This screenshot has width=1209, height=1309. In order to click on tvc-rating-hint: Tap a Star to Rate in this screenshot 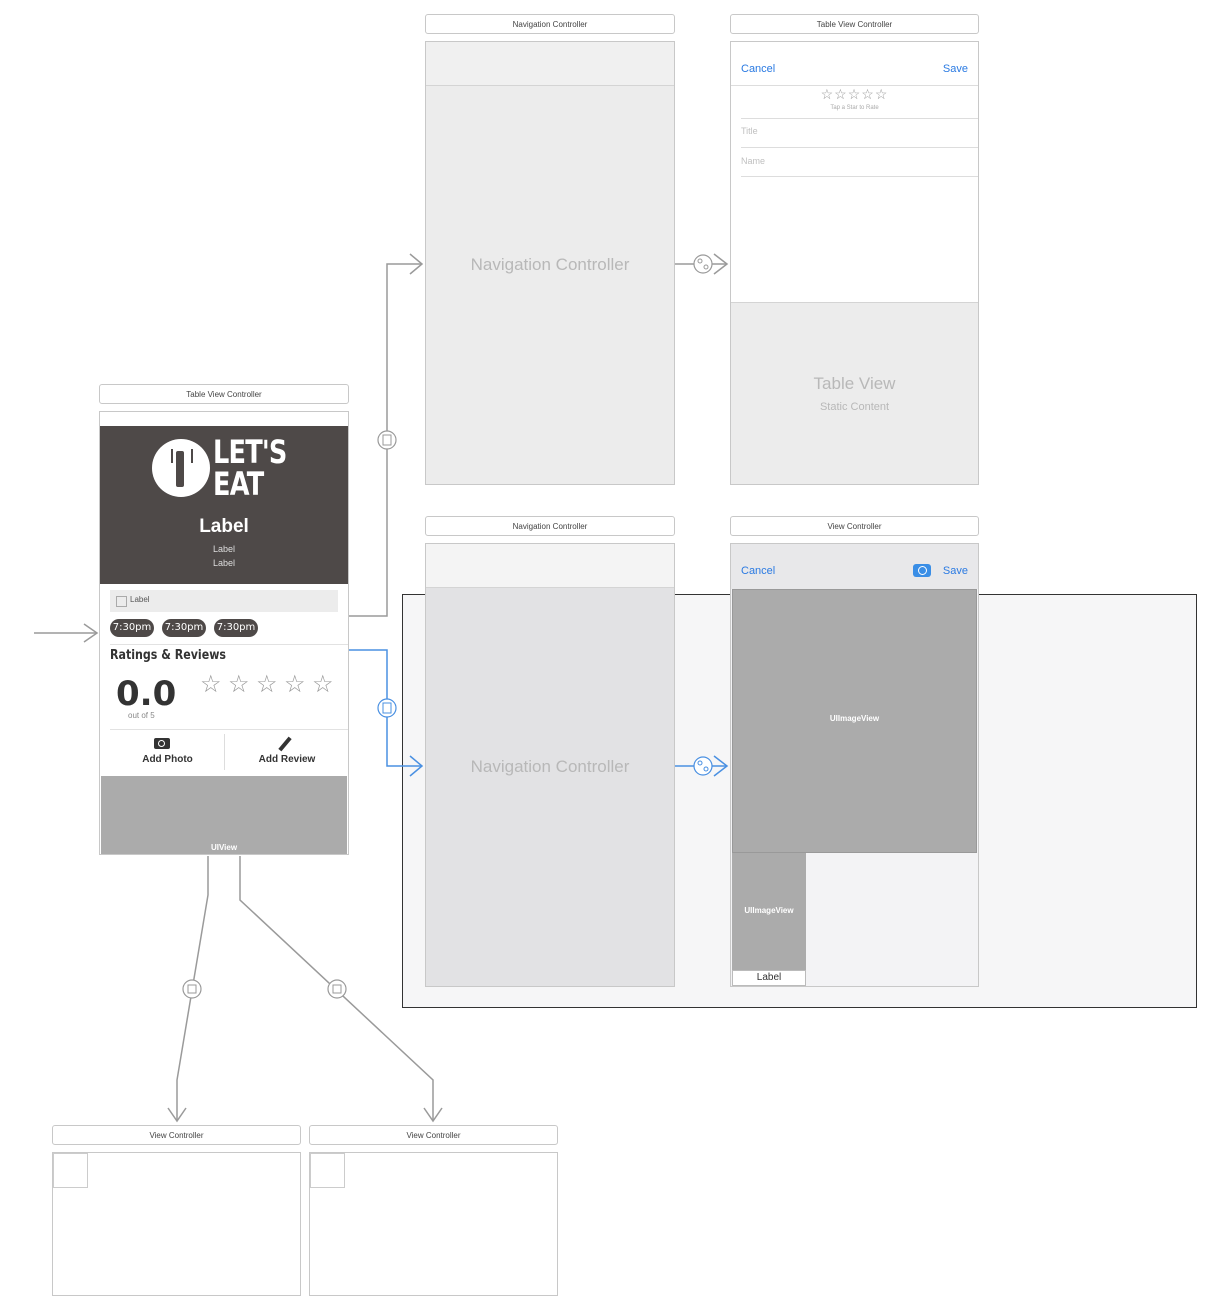, I will do `click(854, 108)`.